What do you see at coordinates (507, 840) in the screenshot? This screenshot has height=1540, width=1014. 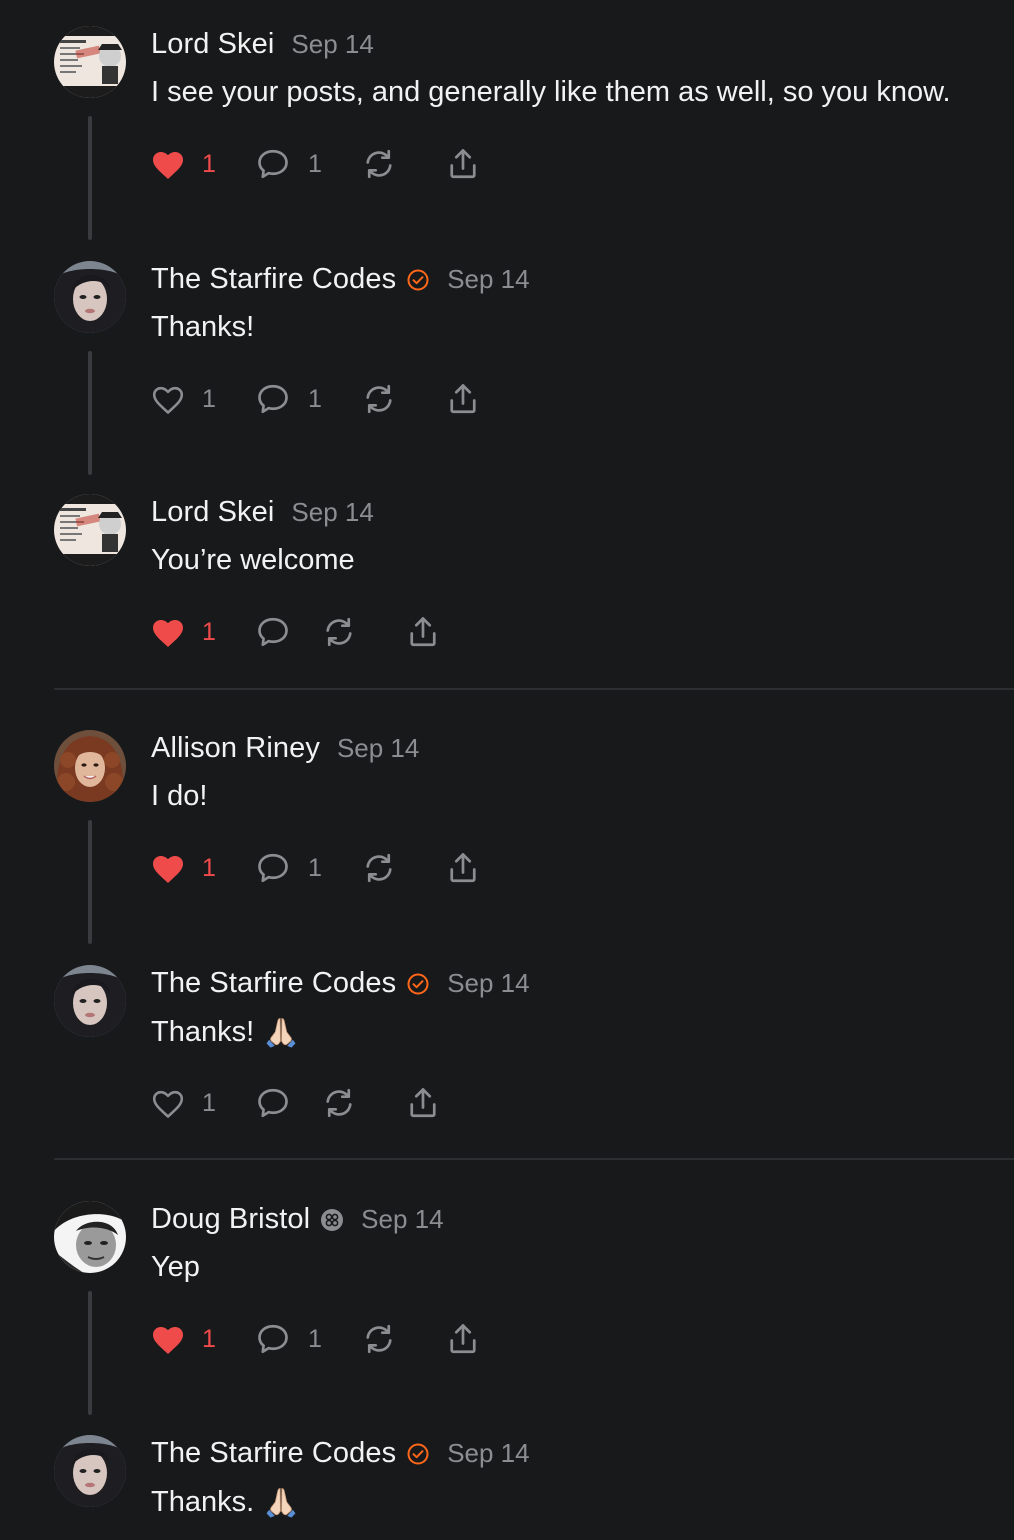 I see `comment: Allison Riney Sep 14 I do! 1 1` at bounding box center [507, 840].